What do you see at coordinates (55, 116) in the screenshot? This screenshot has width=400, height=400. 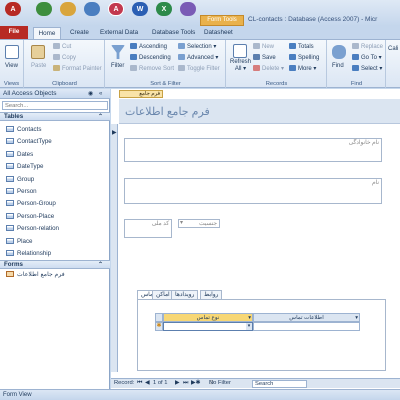 I see `tables-section-header: Tables ⌃` at bounding box center [55, 116].